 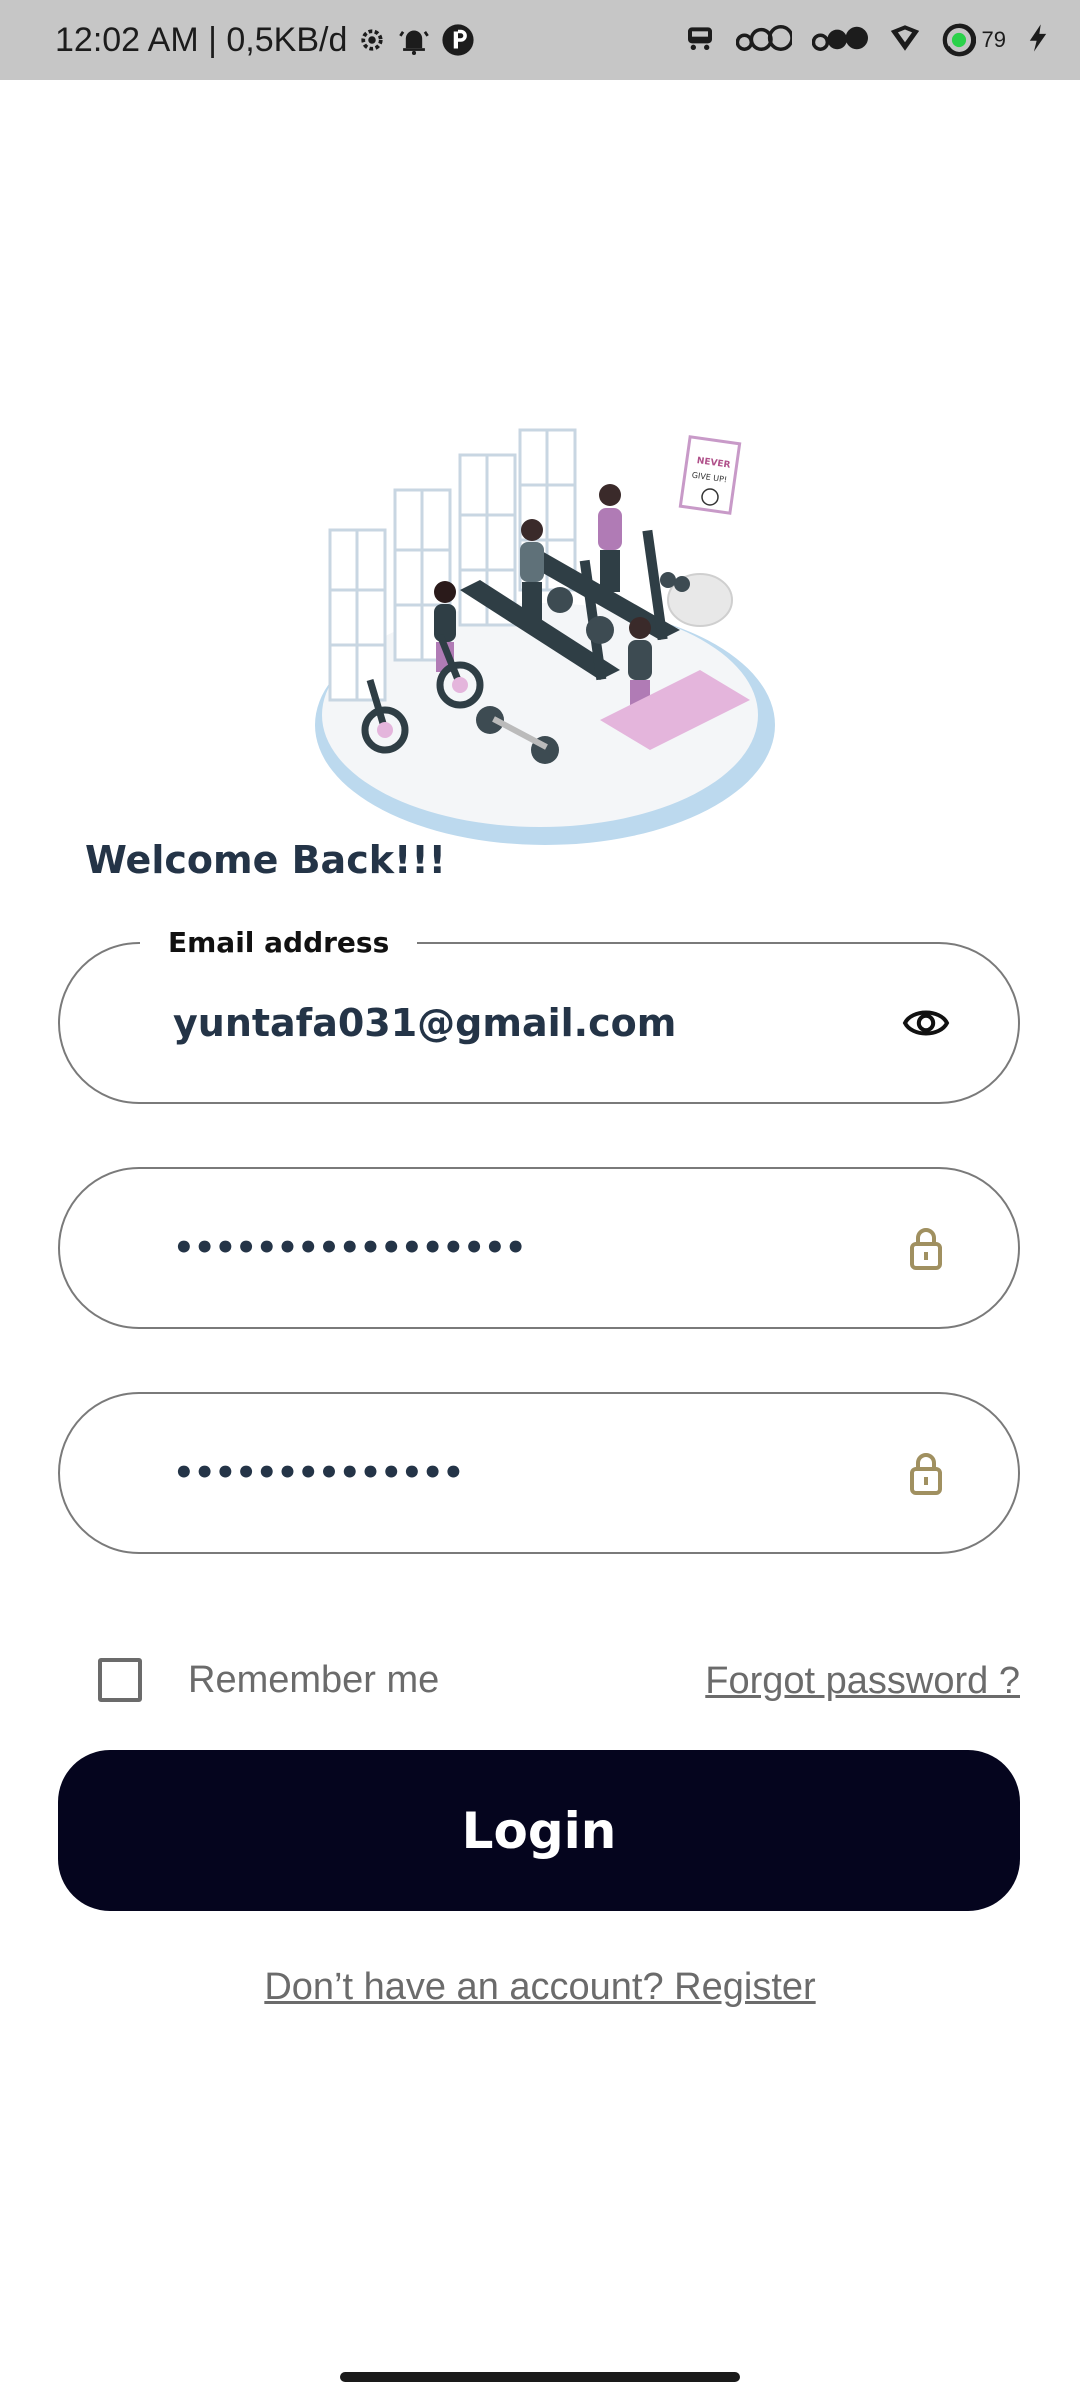 What do you see at coordinates (425, 1023) in the screenshot?
I see `email-value: yuntafa031@gmail.com` at bounding box center [425, 1023].